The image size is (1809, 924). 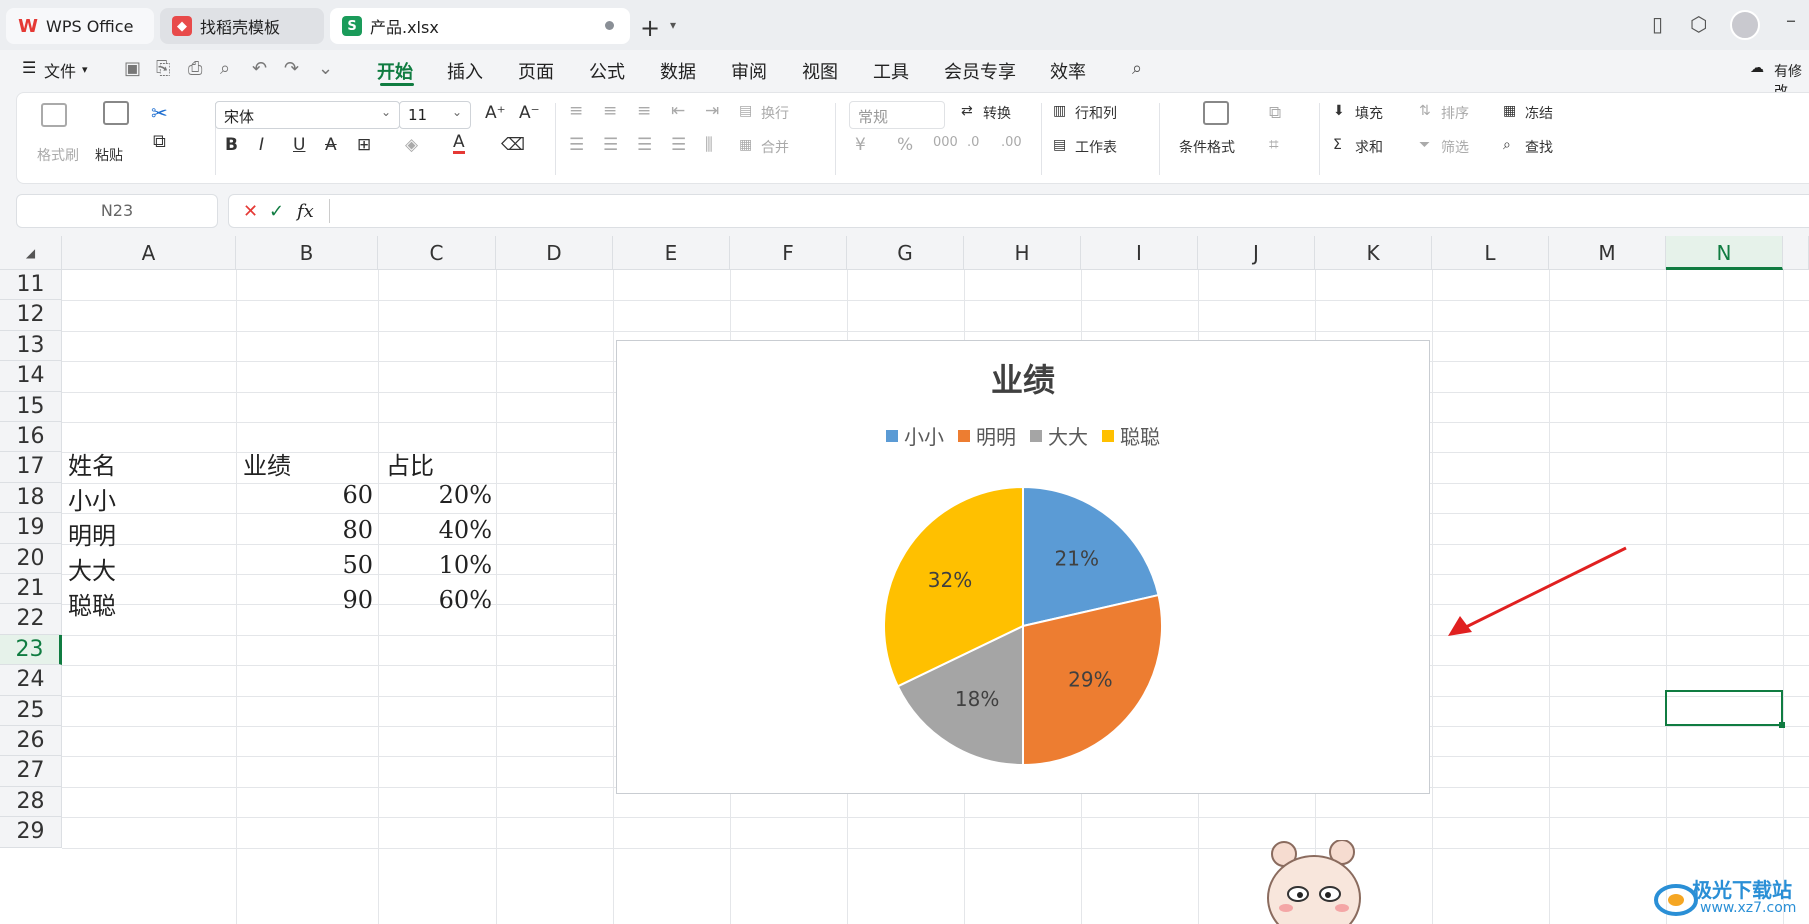 What do you see at coordinates (31, 437) in the screenshot?
I see `row-header: 16` at bounding box center [31, 437].